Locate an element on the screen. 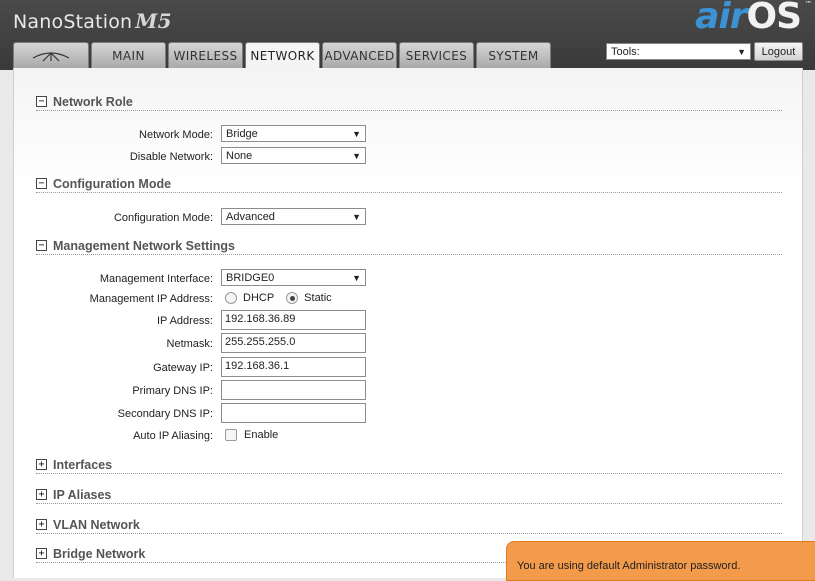  static-radio is located at coordinates (292, 298).